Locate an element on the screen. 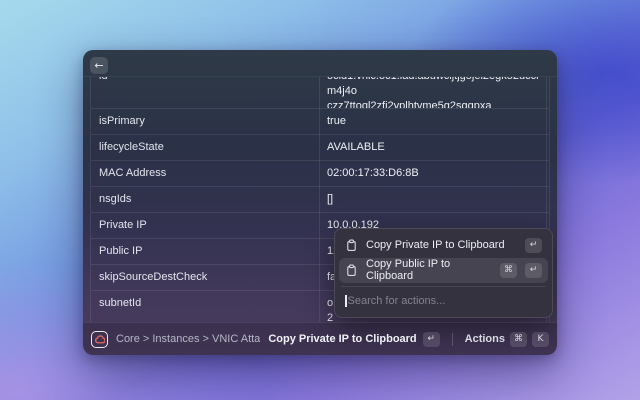 The width and height of the screenshot is (640, 400). row-key: nsgIds is located at coordinates (115, 199).